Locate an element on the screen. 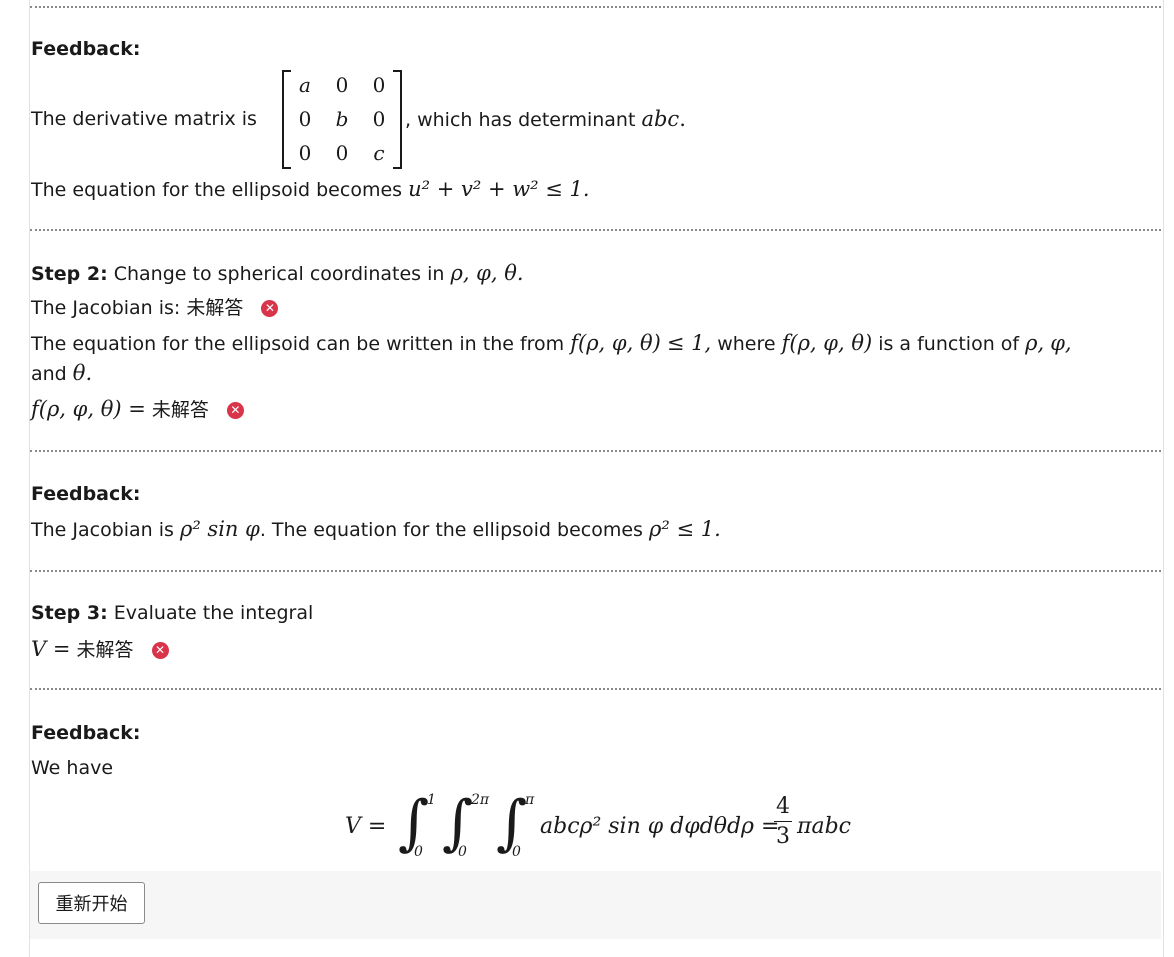 This screenshot has height=957, width=1174. derivative-matrix: a 0 0 0 b 0 0 0 c is located at coordinates (342, 119).